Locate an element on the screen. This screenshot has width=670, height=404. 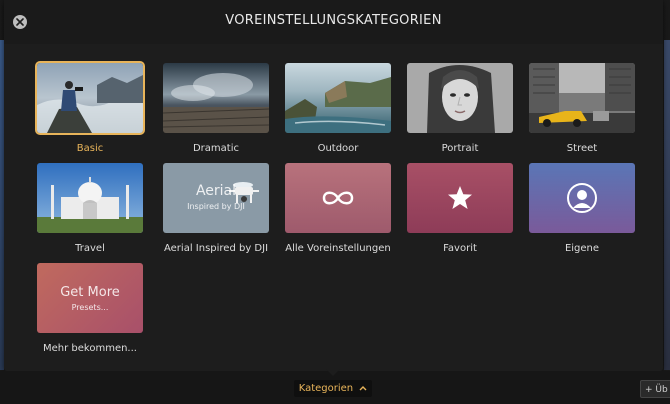
category-label: Favorit is located at coordinates (460, 248).